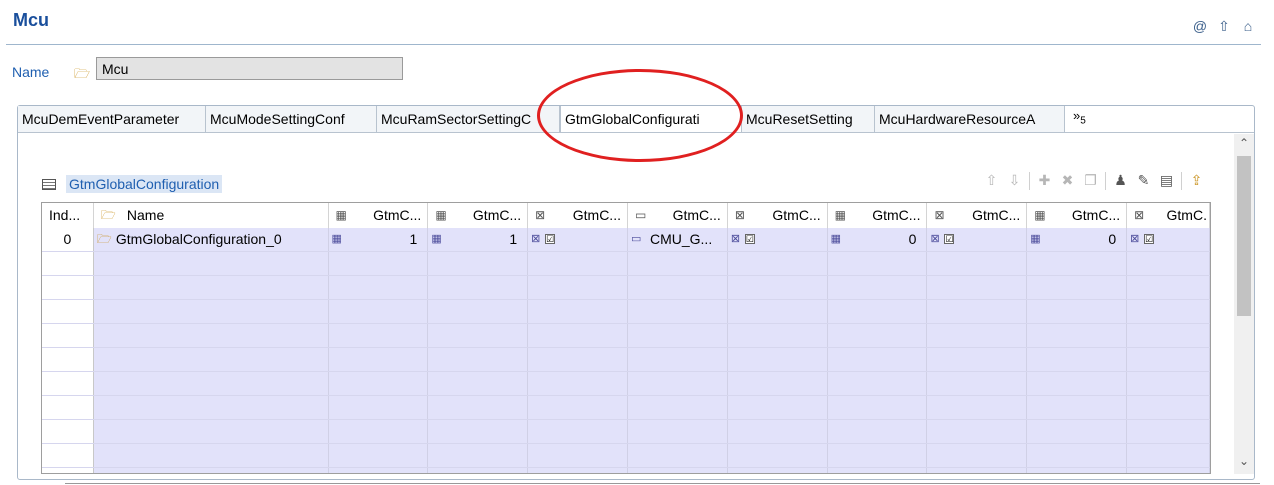 The image size is (1274, 485). Describe the element at coordinates (651, 119) in the screenshot. I see `tab-gtm-global-configuration: GtmGlobalConfigurati` at that location.